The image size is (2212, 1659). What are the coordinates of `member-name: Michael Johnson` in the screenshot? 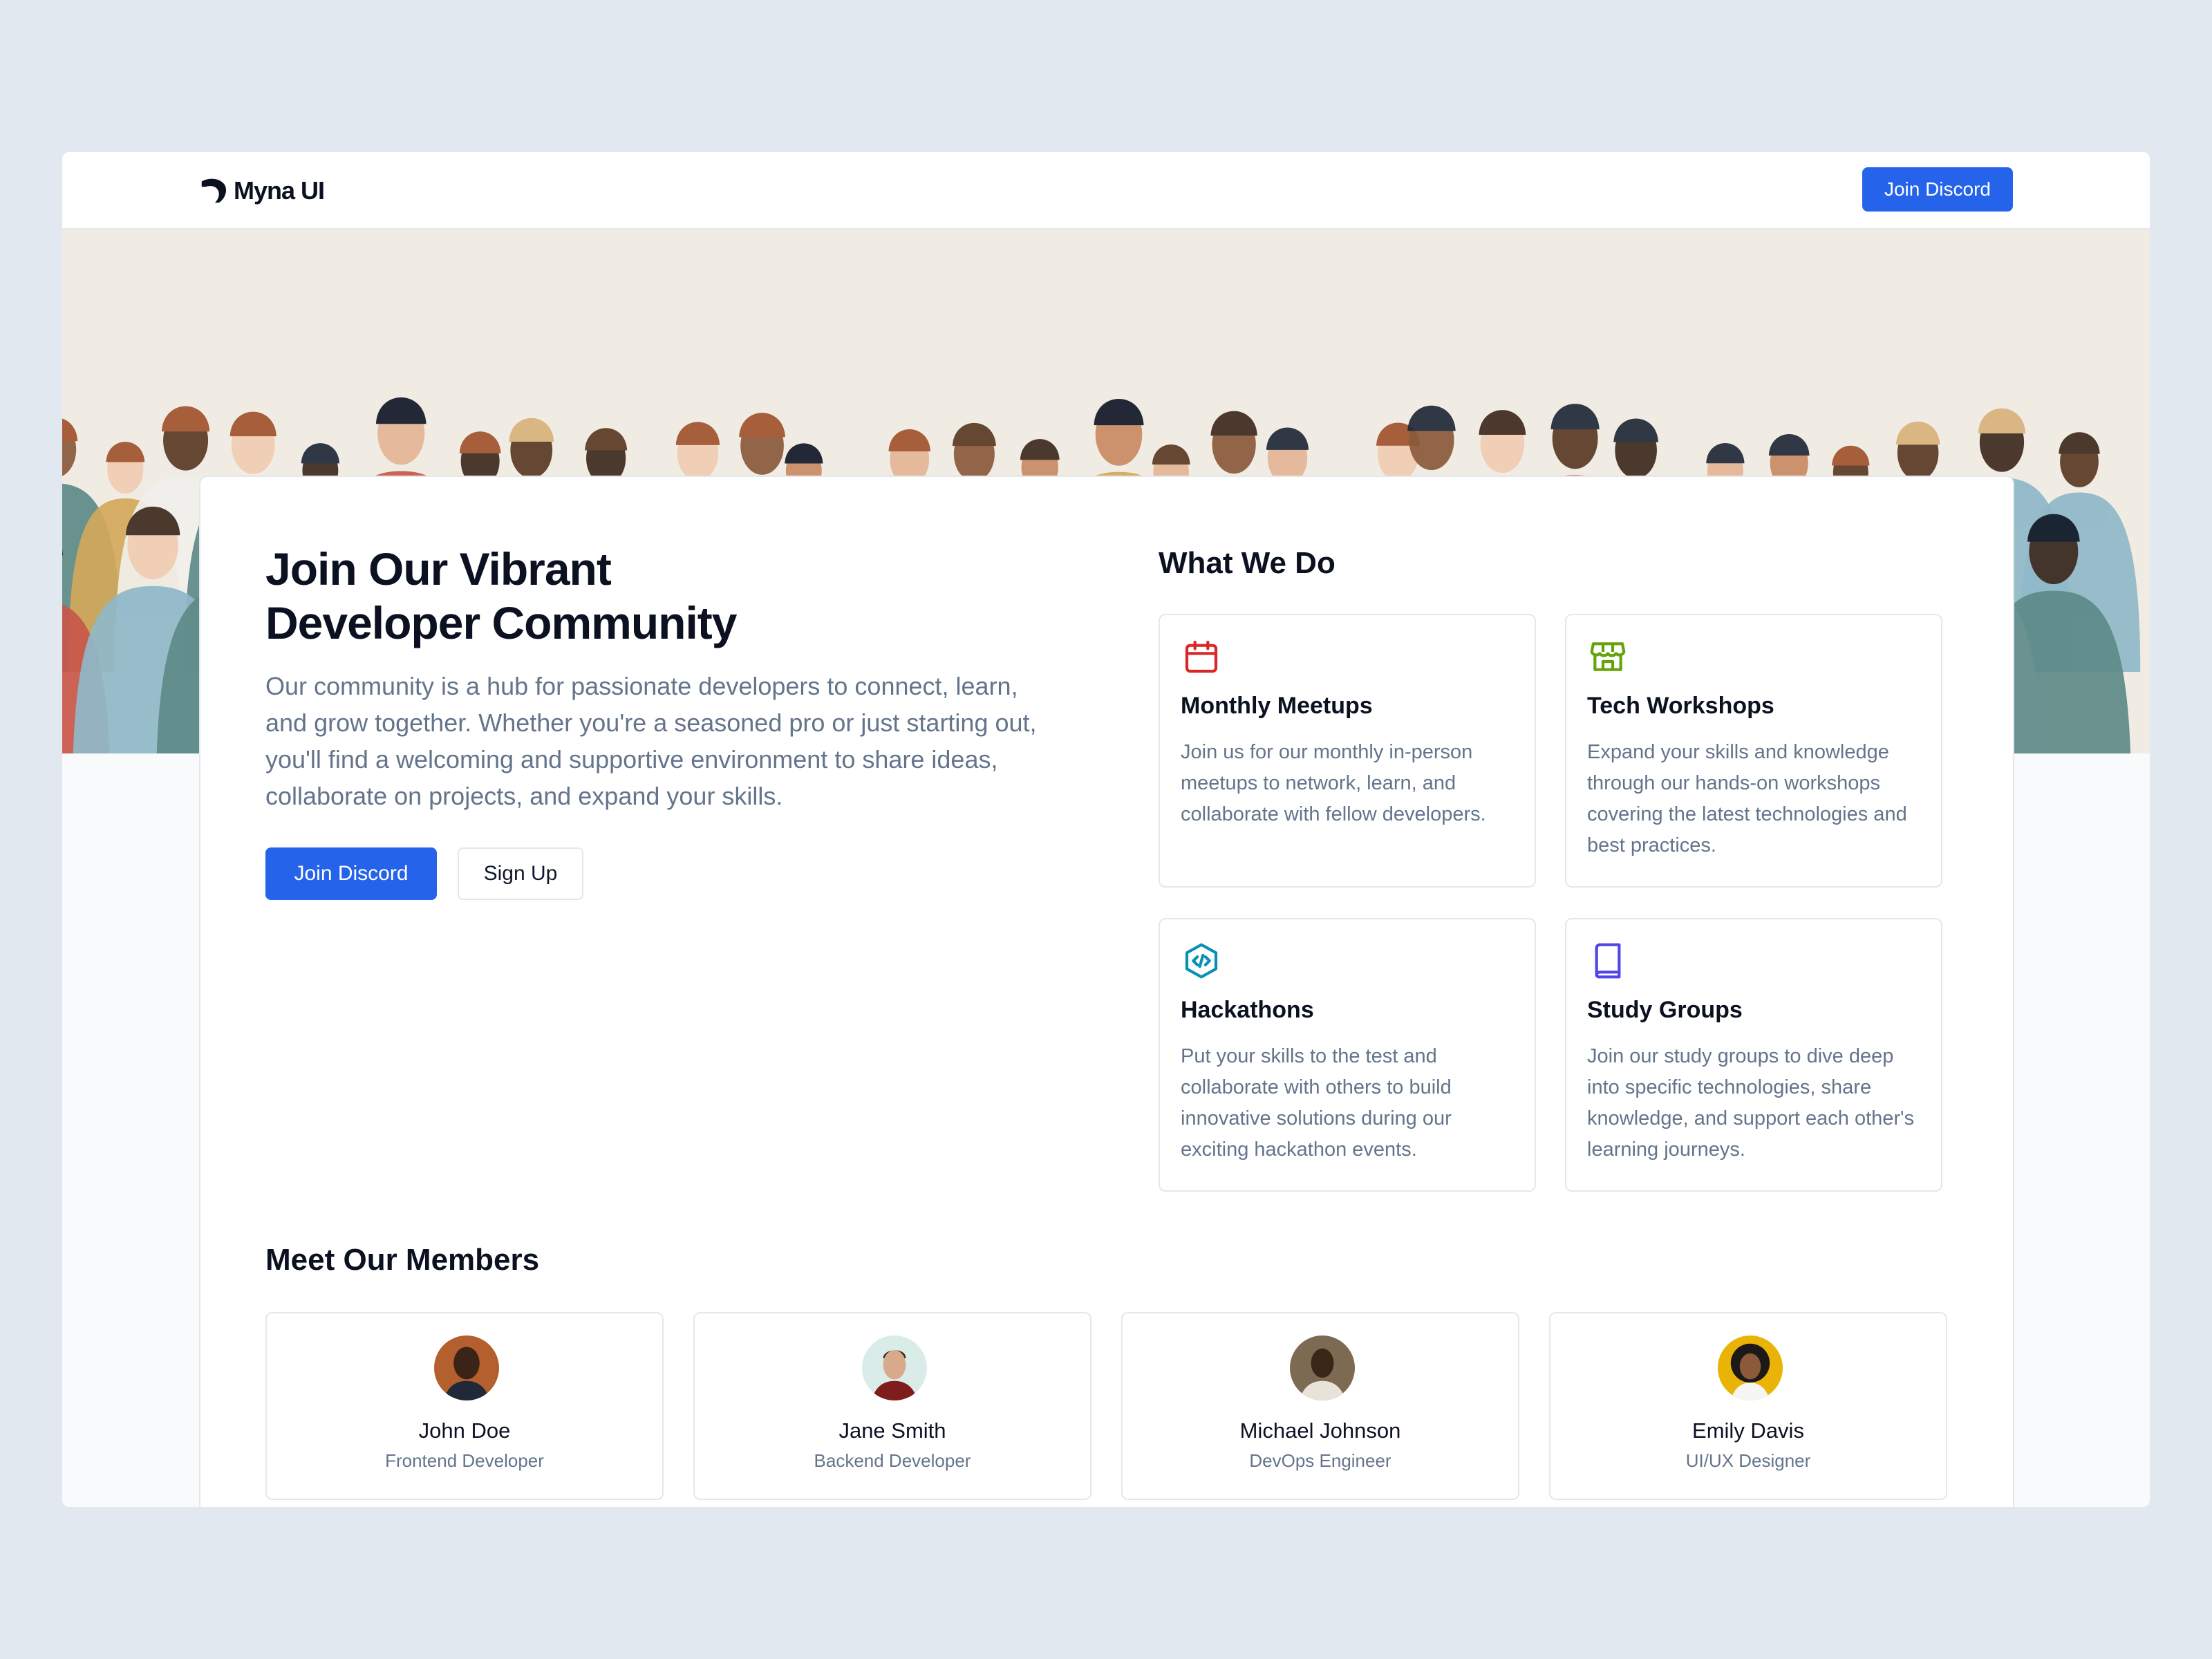 It's located at (1320, 1431).